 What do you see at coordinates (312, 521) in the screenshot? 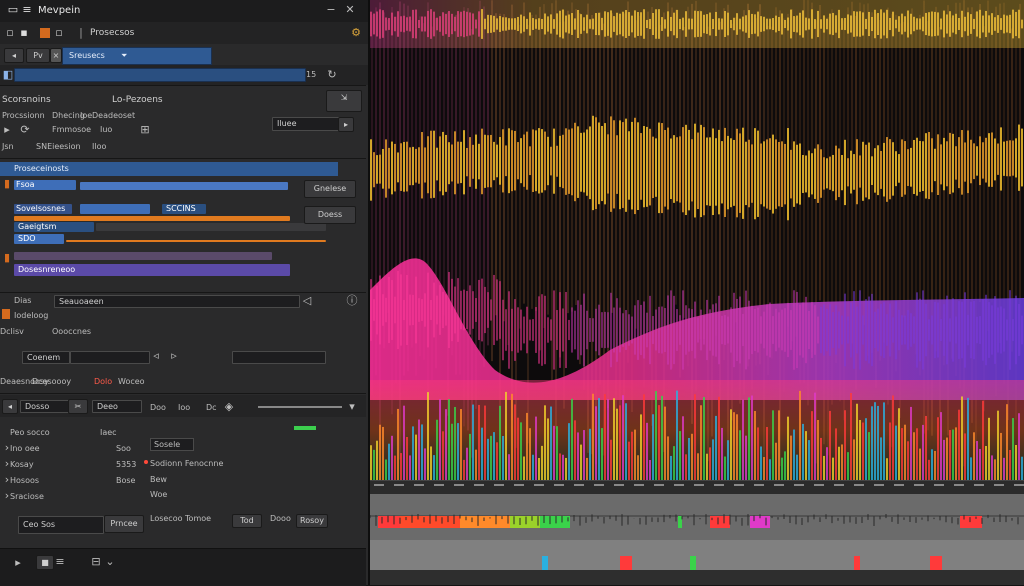
I see `footer-field-3: Rosoy` at bounding box center [312, 521].